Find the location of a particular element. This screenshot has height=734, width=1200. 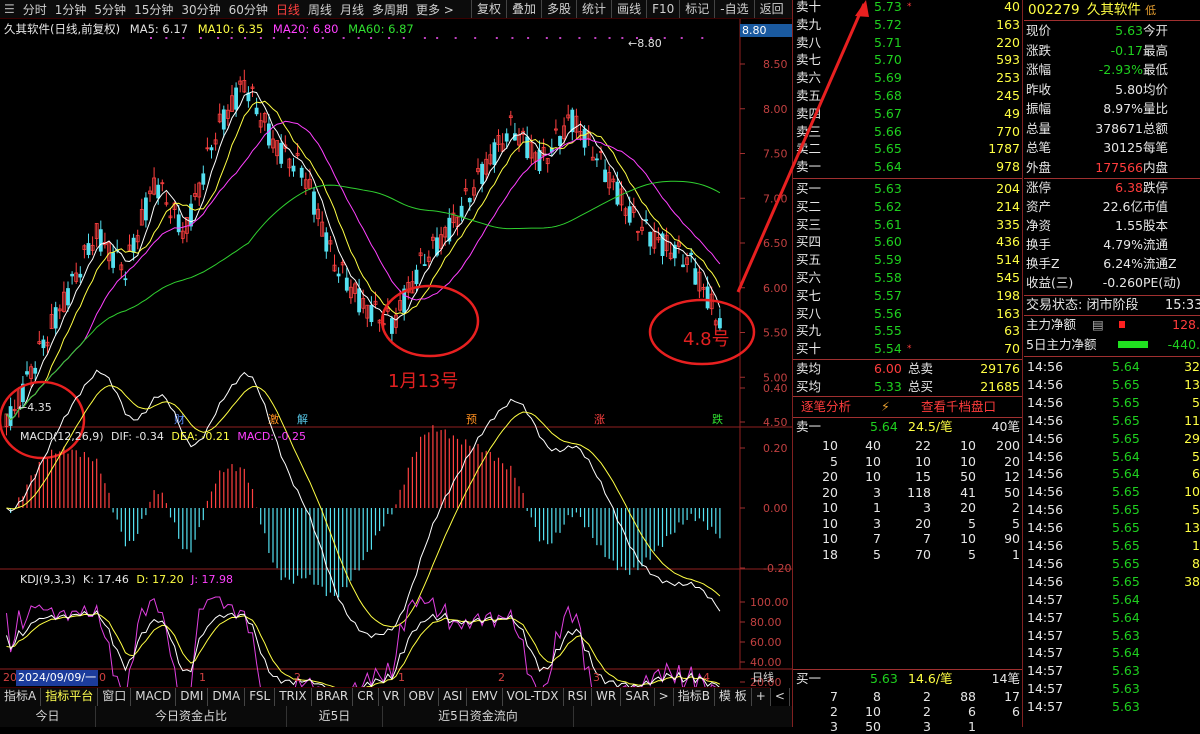

orderbook-row-ask-0: 卖十 5.73 * 40 is located at coordinates (908, 8).